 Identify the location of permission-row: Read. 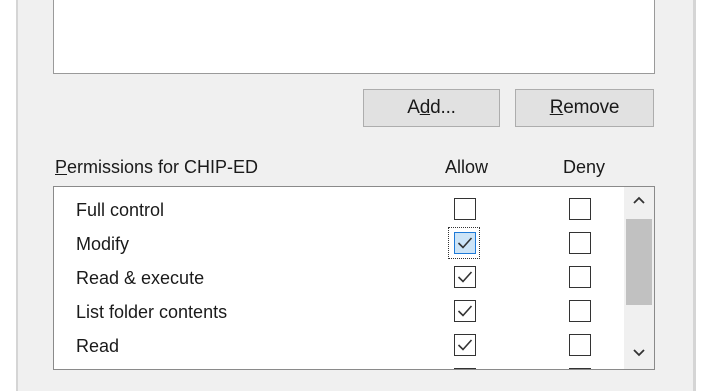
(340, 346).